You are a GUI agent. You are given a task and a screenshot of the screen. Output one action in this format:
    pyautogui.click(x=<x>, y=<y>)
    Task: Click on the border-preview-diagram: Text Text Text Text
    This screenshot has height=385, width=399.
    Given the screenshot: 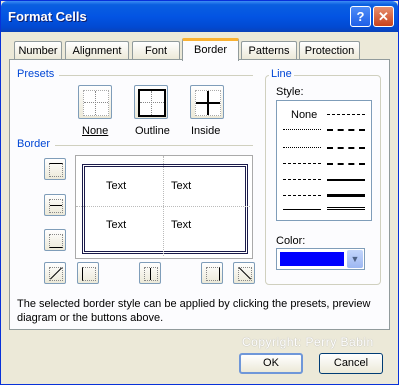 What is the action you would take?
    pyautogui.click(x=164, y=207)
    